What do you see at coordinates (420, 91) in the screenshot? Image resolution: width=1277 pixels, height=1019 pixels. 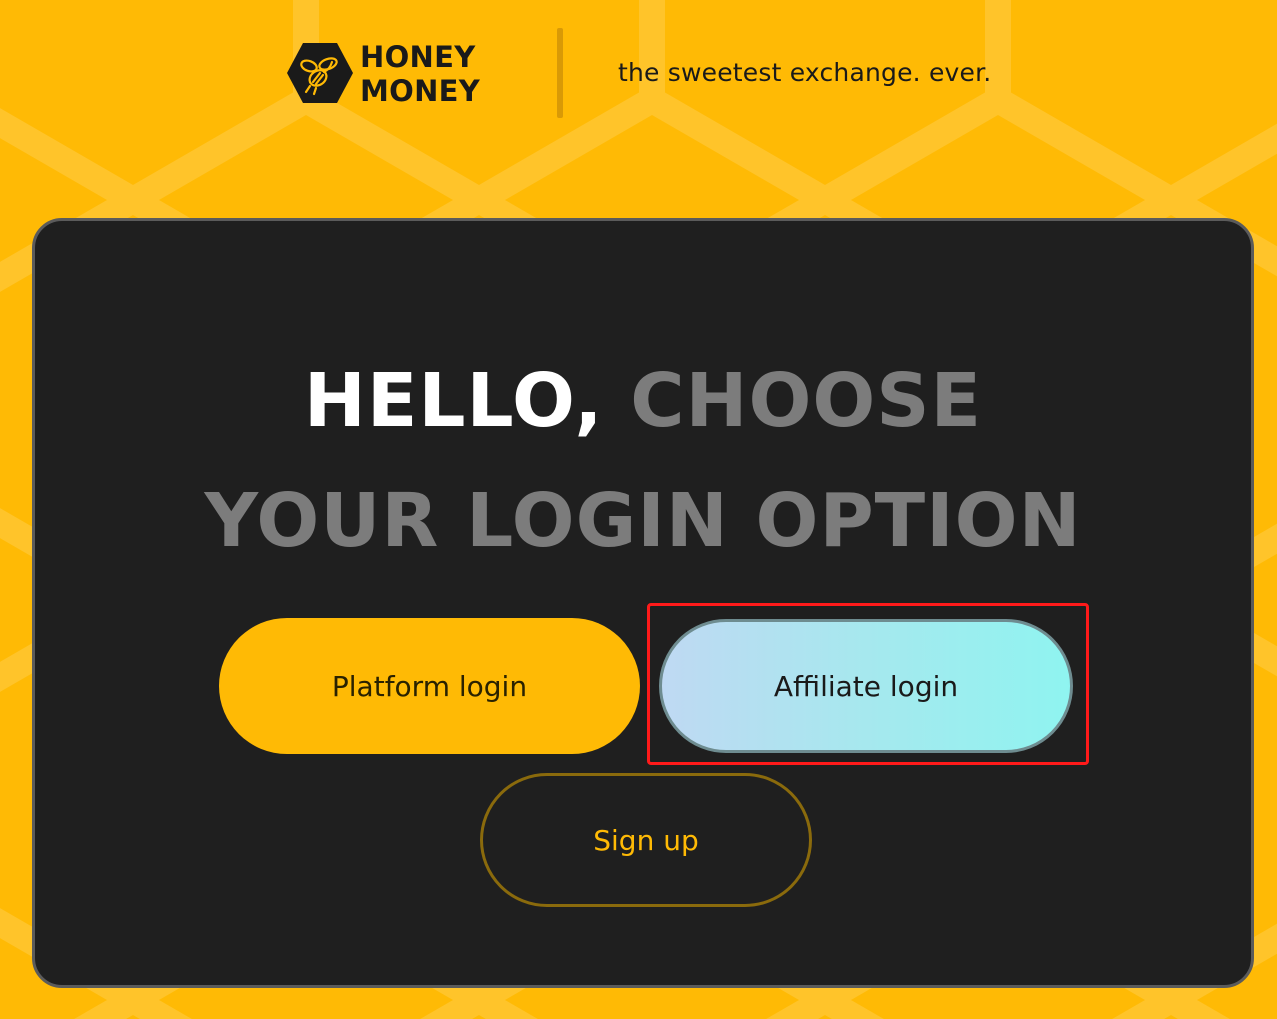 I see `logo-line-money: MONEY` at bounding box center [420, 91].